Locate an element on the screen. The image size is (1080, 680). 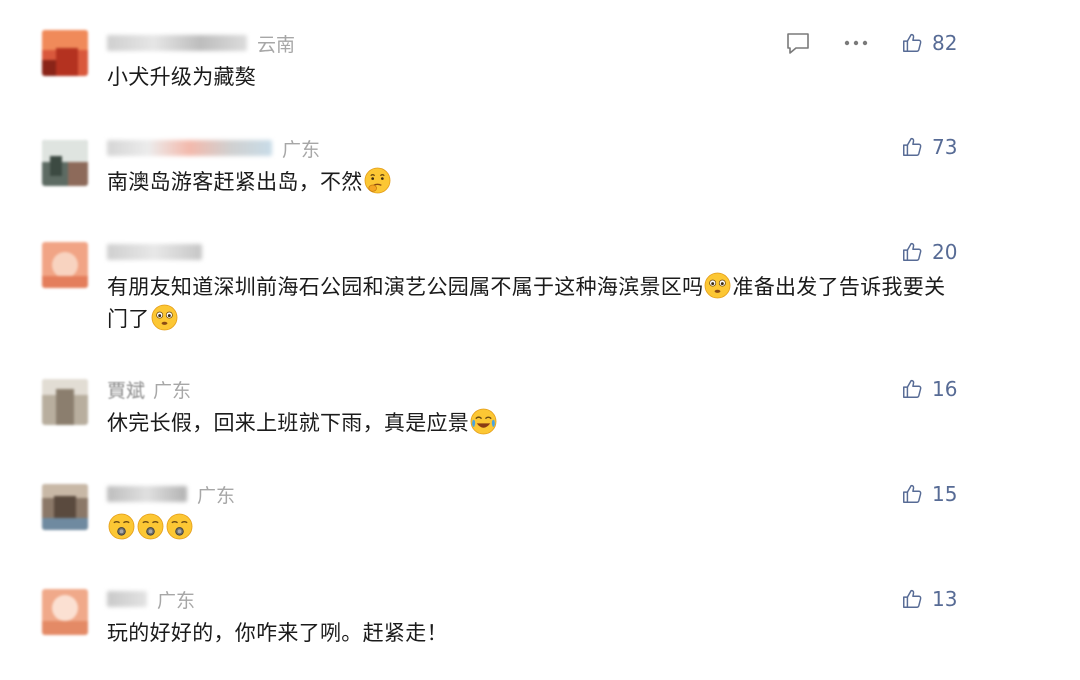
comment-meta is located at coordinates (159, 252).